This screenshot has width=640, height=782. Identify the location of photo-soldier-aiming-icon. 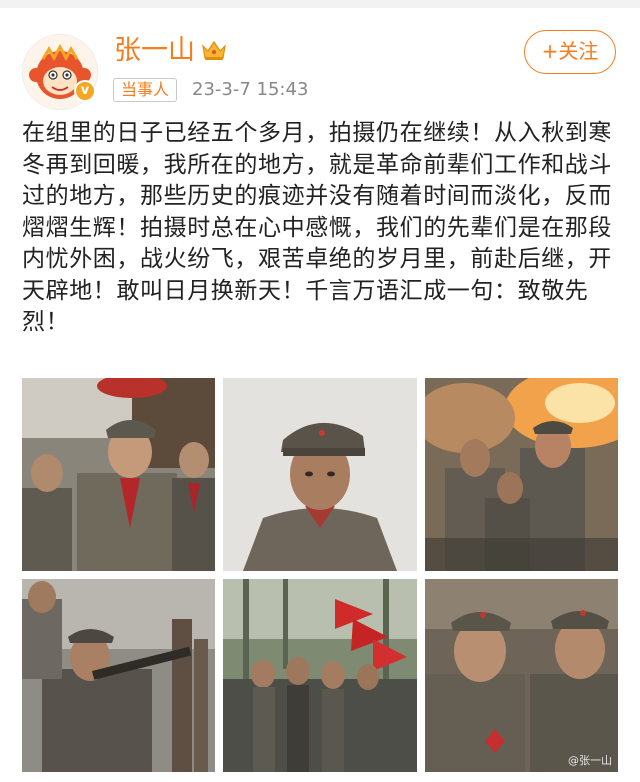
(118, 675).